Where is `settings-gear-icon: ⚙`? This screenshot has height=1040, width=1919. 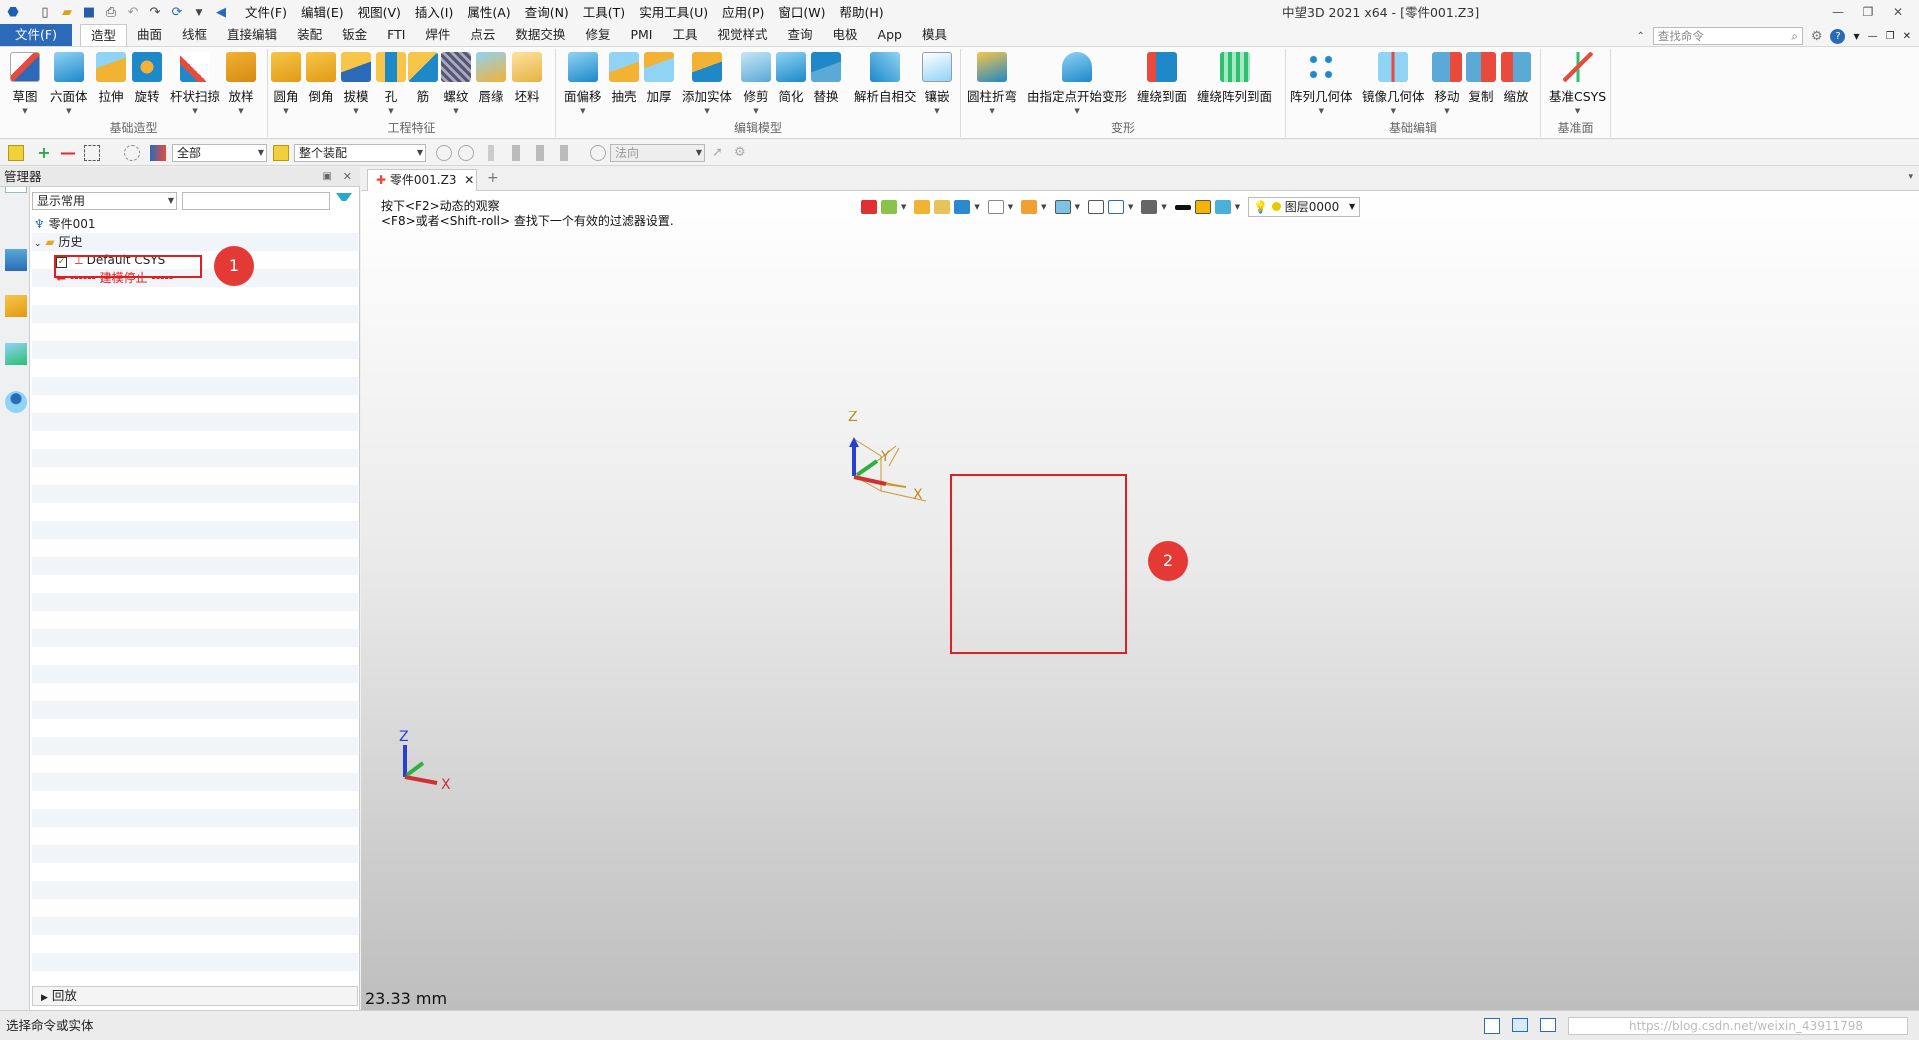
settings-gear-icon: ⚙ is located at coordinates (1817, 36).